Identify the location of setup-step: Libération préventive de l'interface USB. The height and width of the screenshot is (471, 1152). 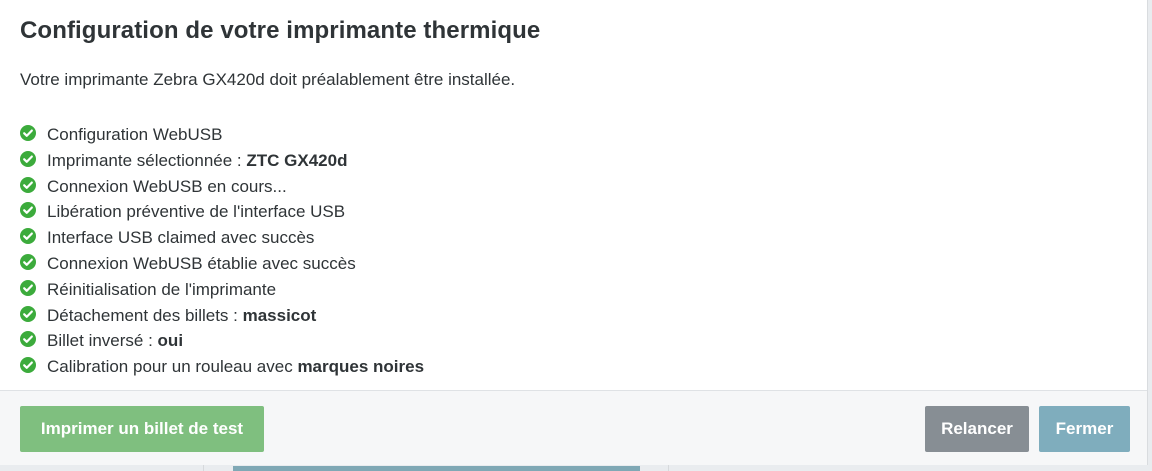
(222, 214).